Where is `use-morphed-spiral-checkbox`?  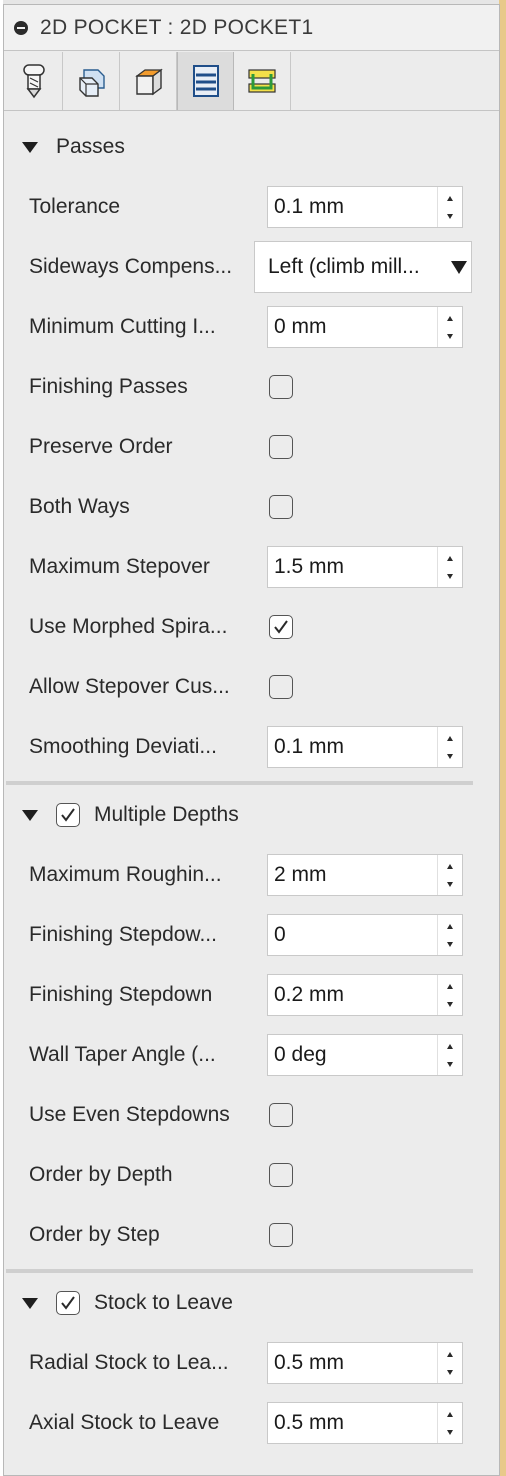
use-morphed-spiral-checkbox is located at coordinates (281, 627).